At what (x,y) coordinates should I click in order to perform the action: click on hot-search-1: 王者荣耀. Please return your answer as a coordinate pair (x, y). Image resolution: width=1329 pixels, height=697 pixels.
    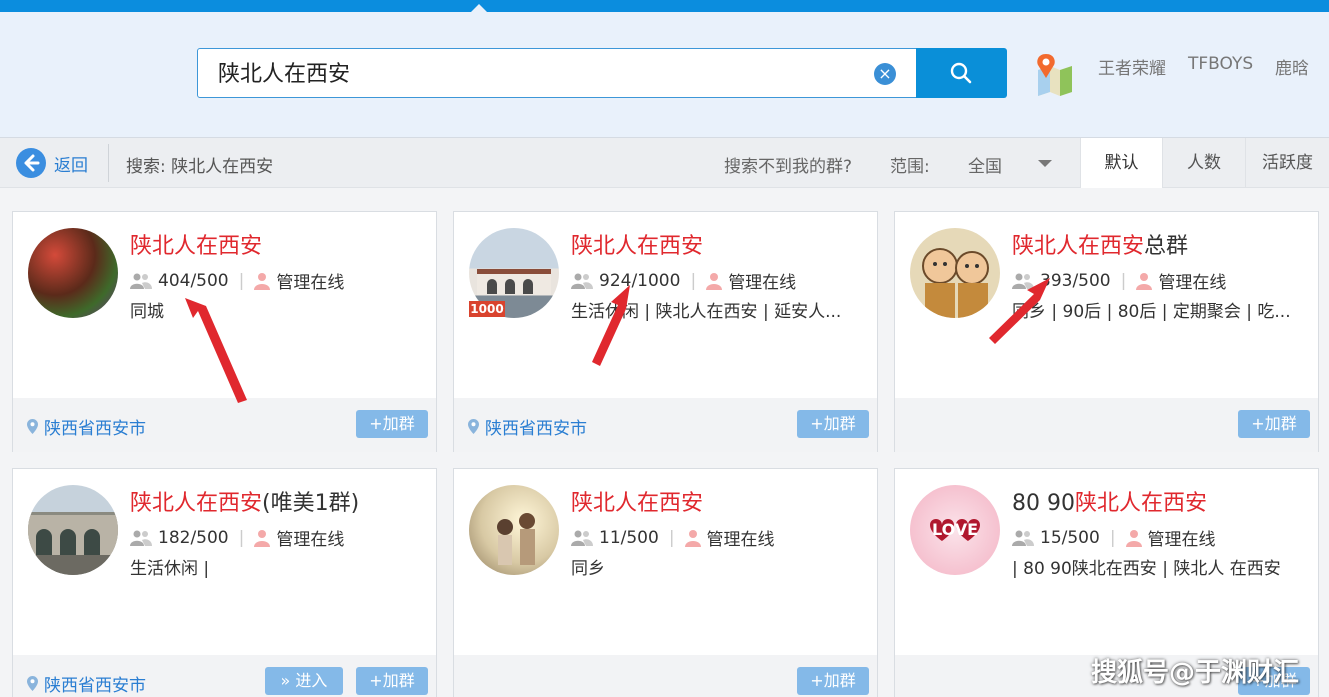
    Looking at the image, I should click on (1132, 66).